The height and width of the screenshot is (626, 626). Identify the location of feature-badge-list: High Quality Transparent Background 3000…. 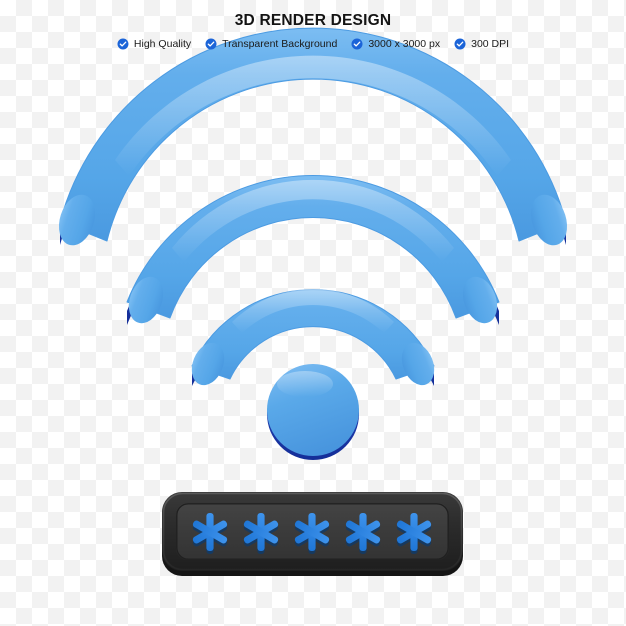
(313, 44).